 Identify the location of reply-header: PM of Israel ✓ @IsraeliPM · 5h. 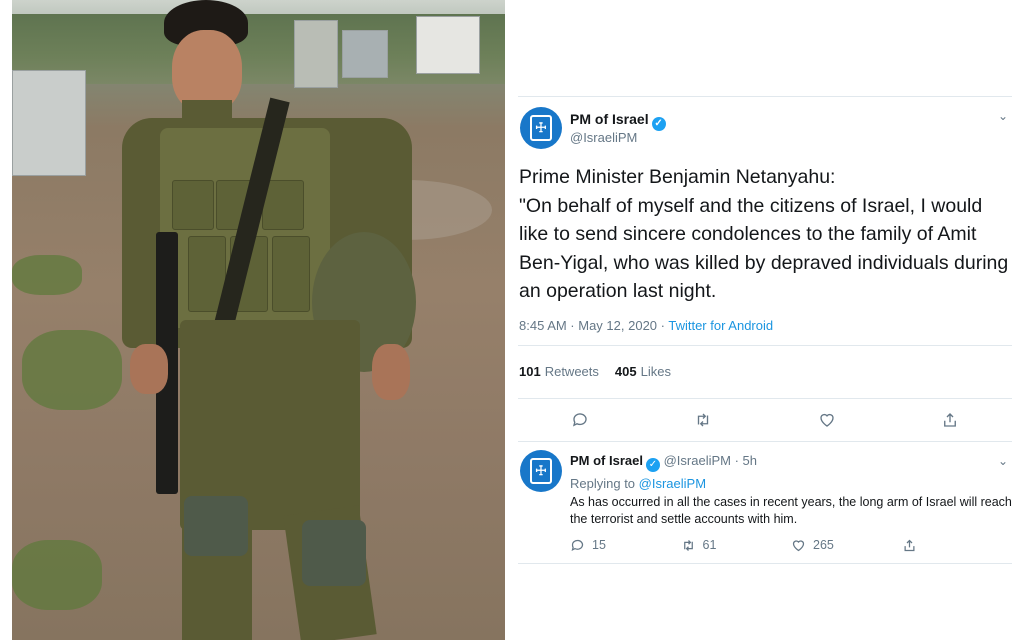
(663, 462).